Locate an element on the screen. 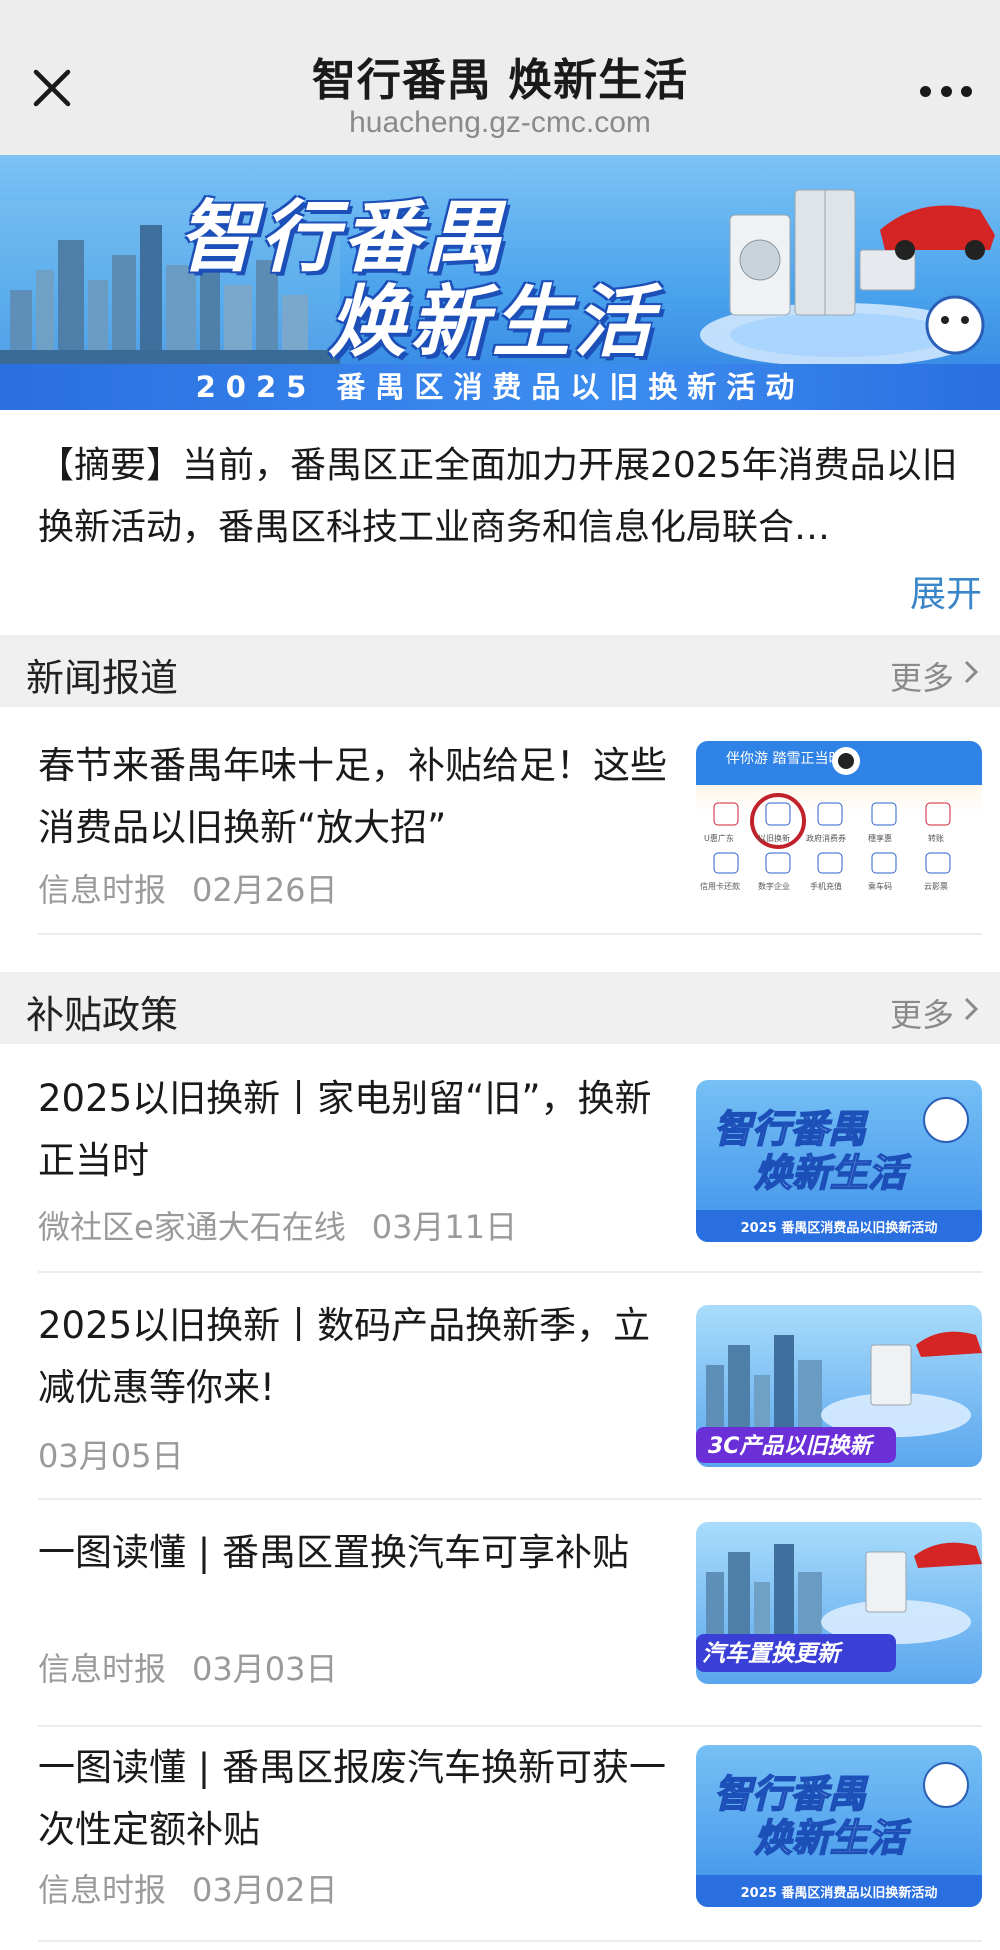 This screenshot has height=1950, width=1000. more-options-icon is located at coordinates (946, 91).